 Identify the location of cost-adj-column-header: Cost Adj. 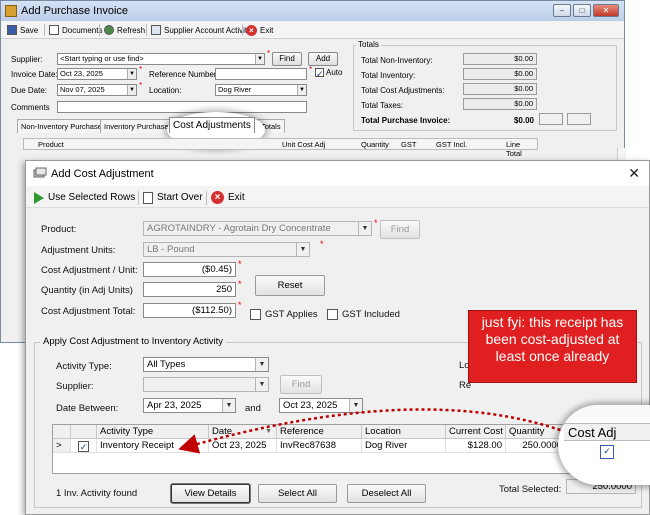
(607, 432).